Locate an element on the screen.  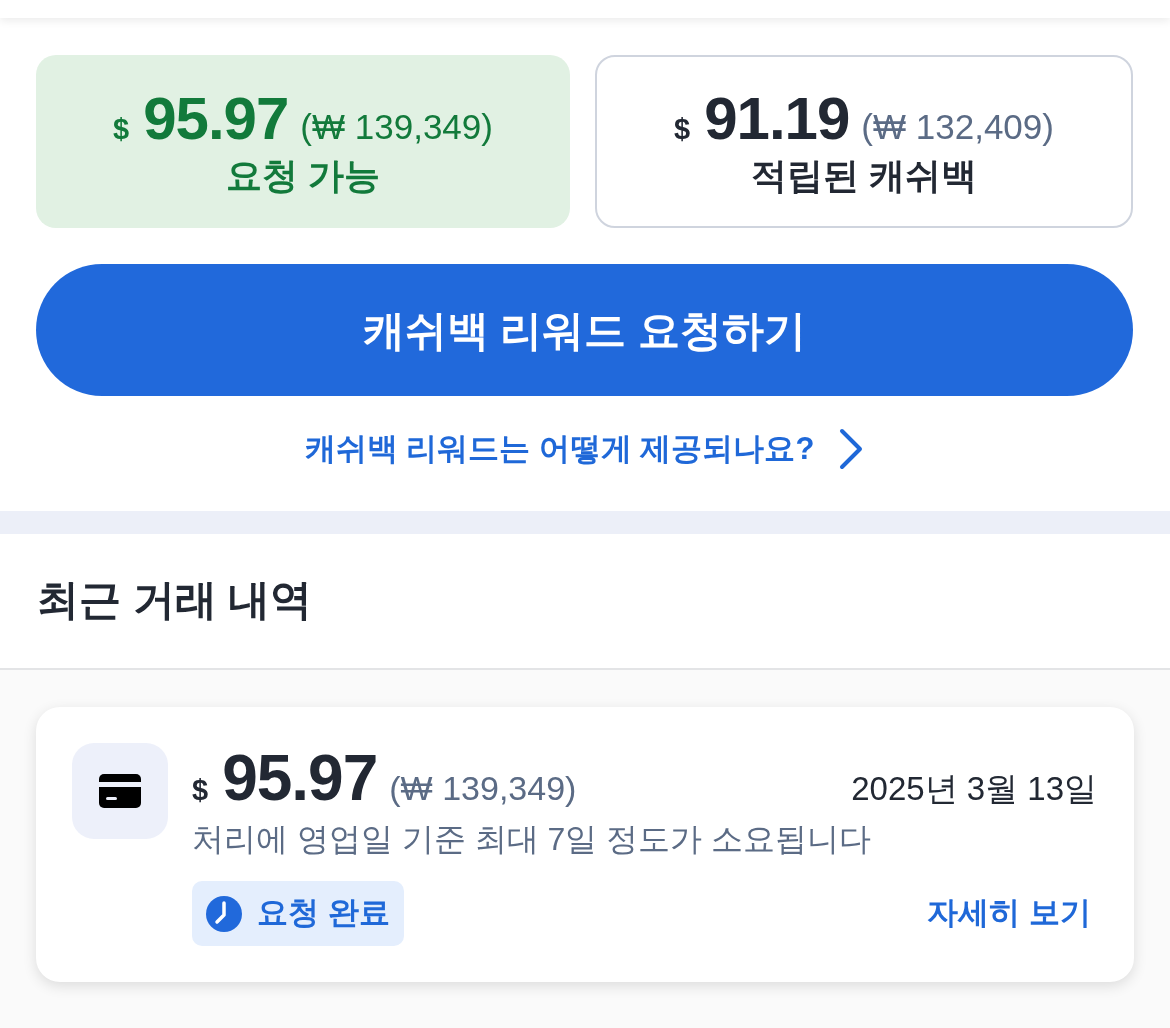
clock-icon is located at coordinates (224, 913).